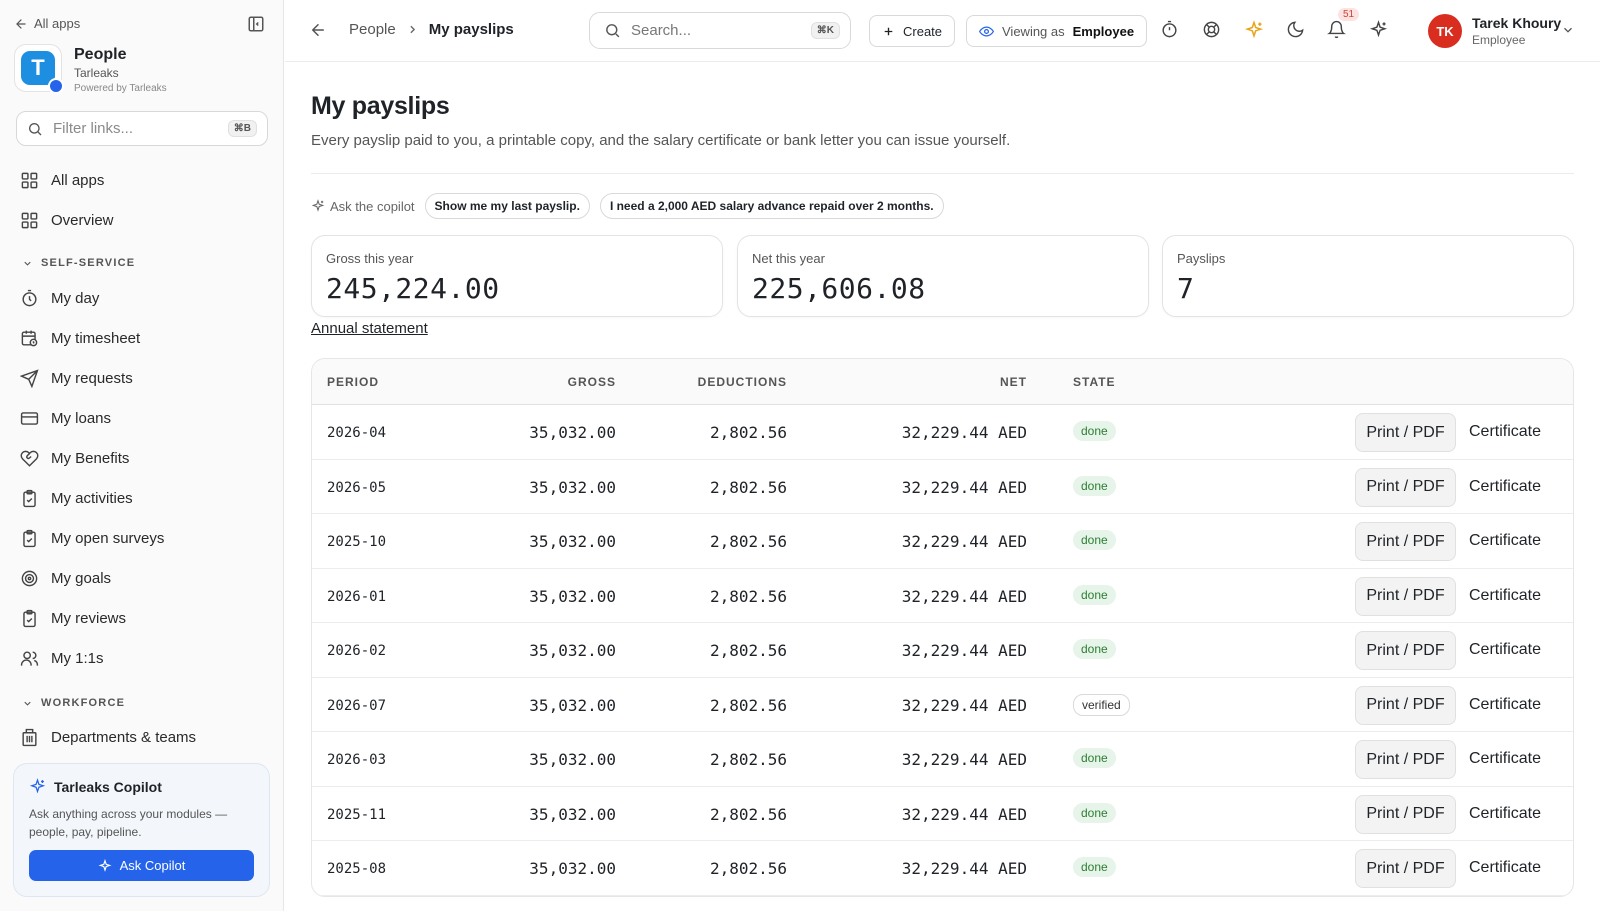 The width and height of the screenshot is (1600, 911). I want to click on column-gross: GROSS, so click(583, 382).